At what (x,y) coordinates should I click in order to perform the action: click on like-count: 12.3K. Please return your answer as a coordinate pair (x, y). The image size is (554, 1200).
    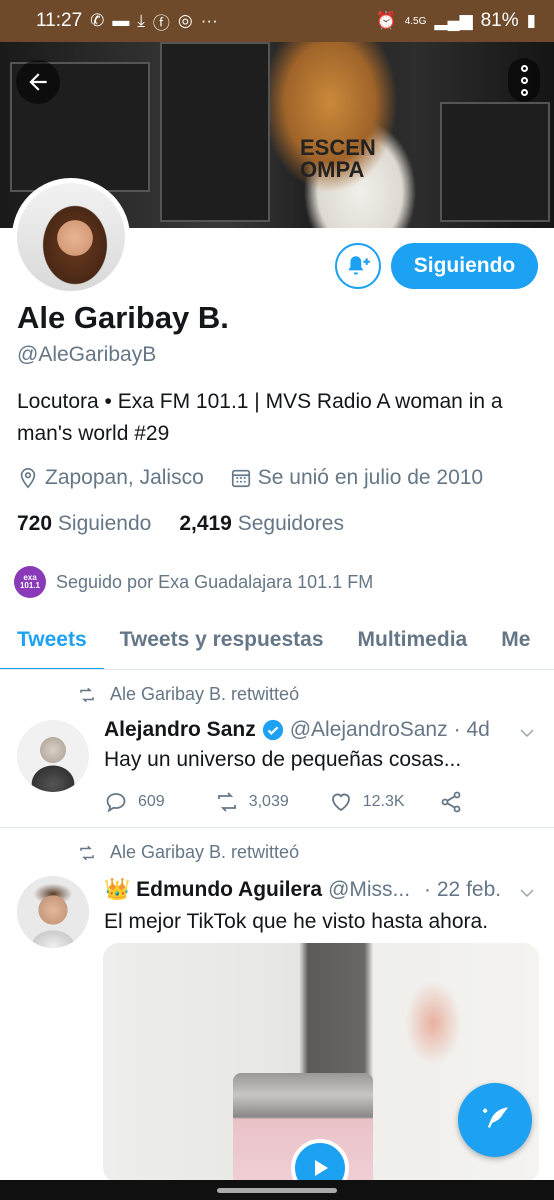
    Looking at the image, I should click on (383, 801).